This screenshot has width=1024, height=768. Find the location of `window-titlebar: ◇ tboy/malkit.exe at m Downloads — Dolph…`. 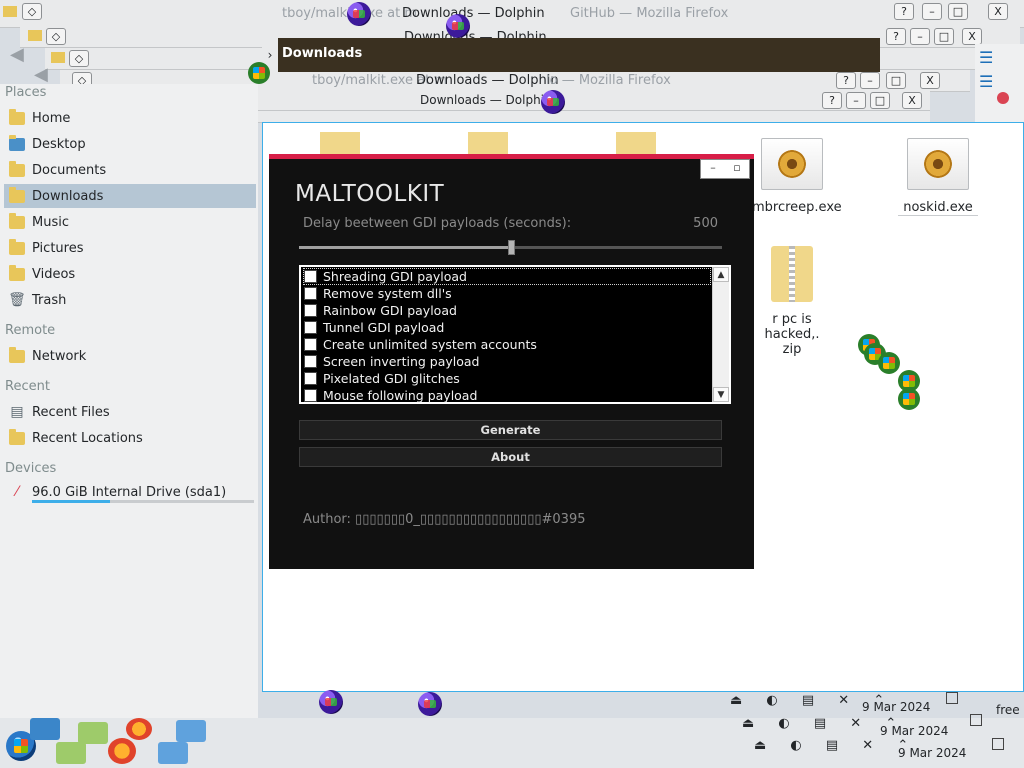

window-titlebar: ◇ tboy/malkit.exe at m Downloads — Dolph… is located at coordinates (512, 14).